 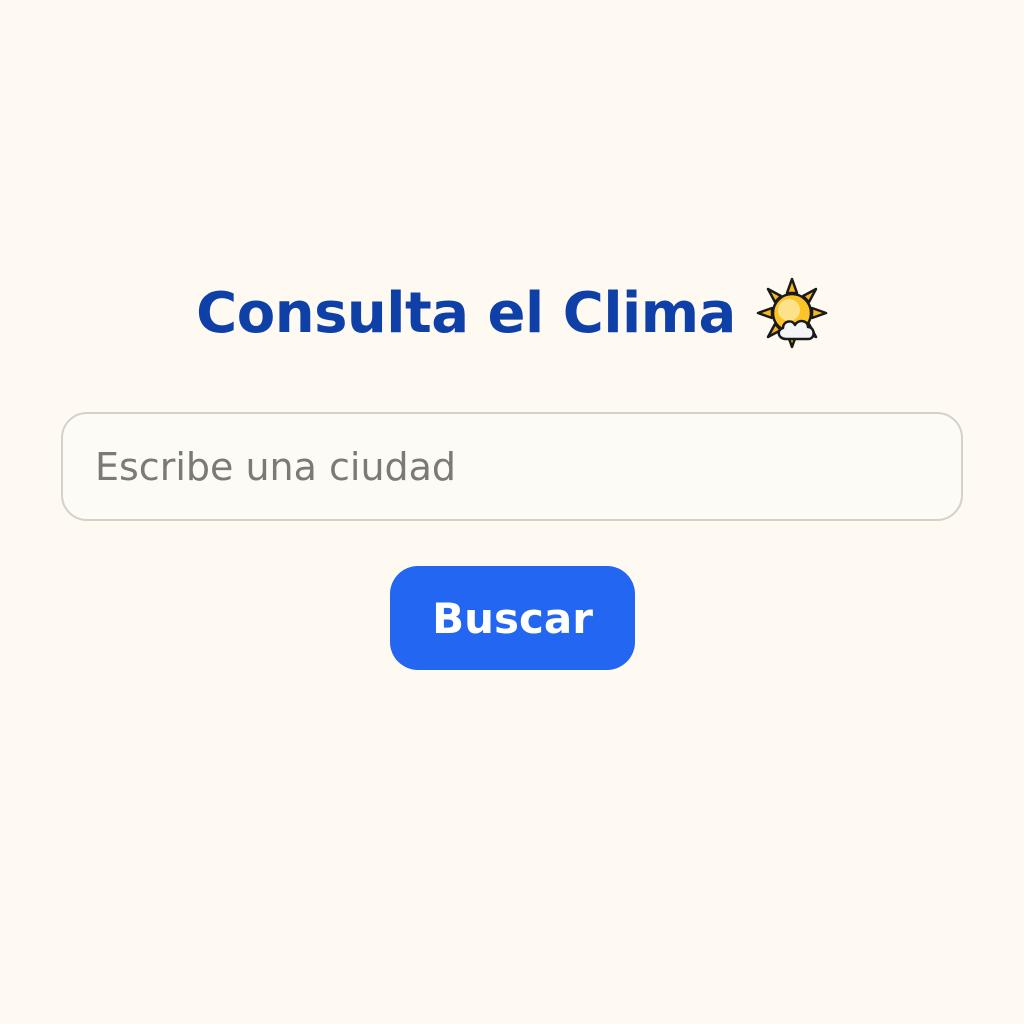 I want to click on title-row: Consulta el Clima, so click(x=512, y=313).